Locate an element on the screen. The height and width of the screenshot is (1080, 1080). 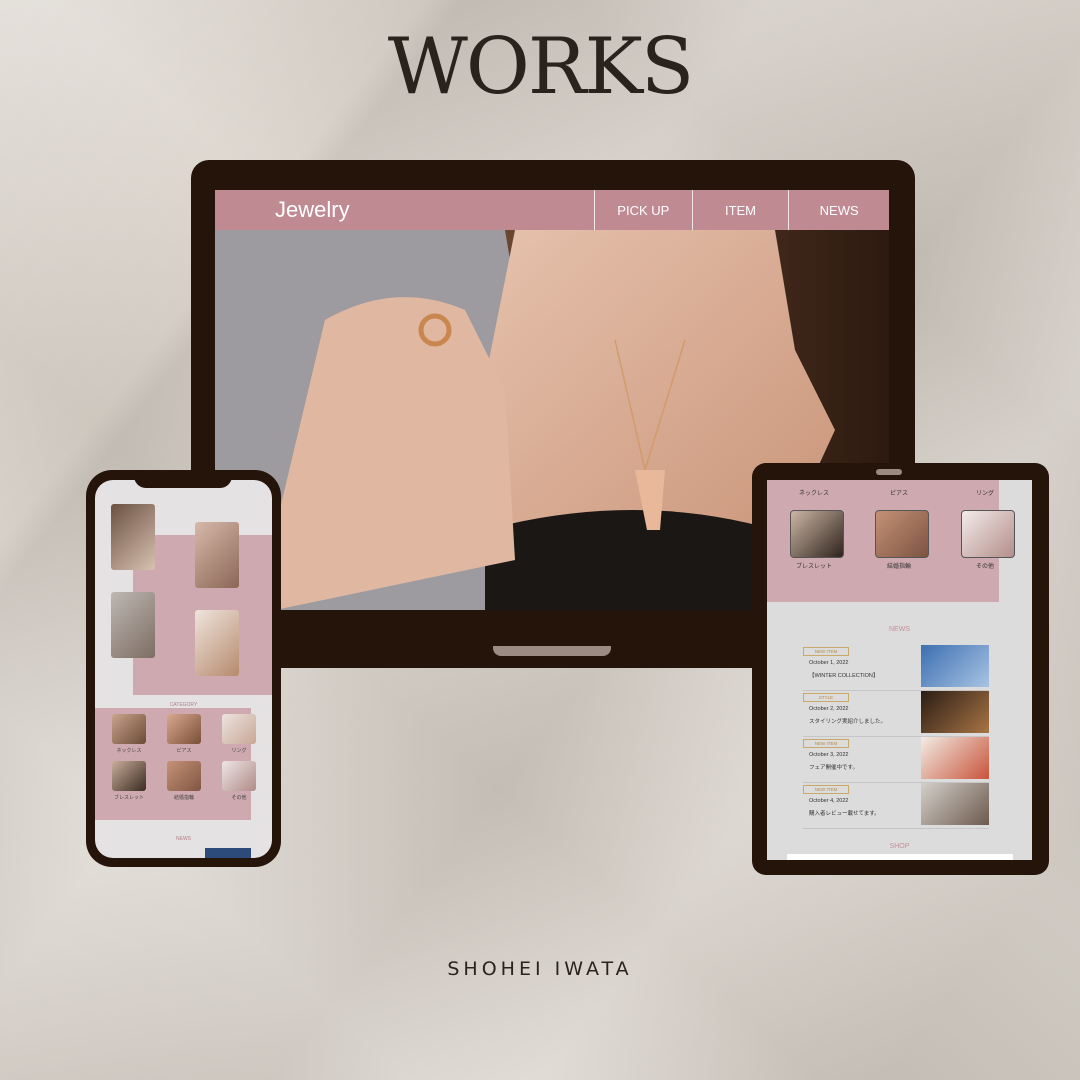
category-thumb-ring is located at coordinates (239, 729).